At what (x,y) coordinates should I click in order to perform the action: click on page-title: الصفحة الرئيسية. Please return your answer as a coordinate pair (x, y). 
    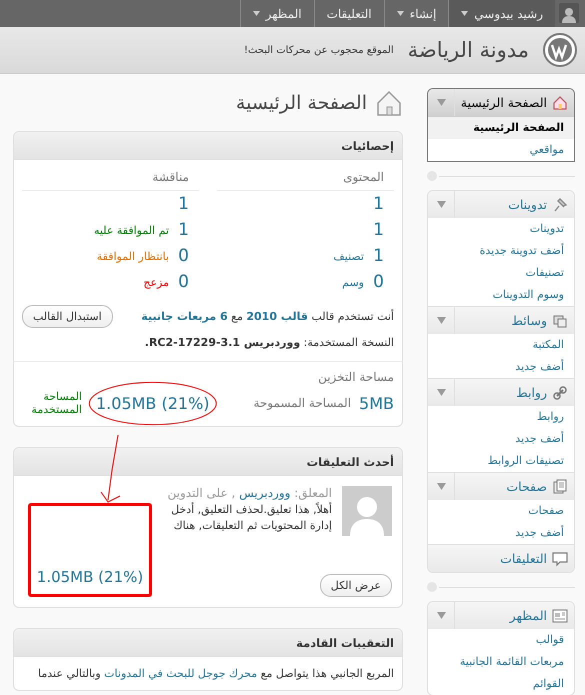
    Looking at the image, I should click on (301, 103).